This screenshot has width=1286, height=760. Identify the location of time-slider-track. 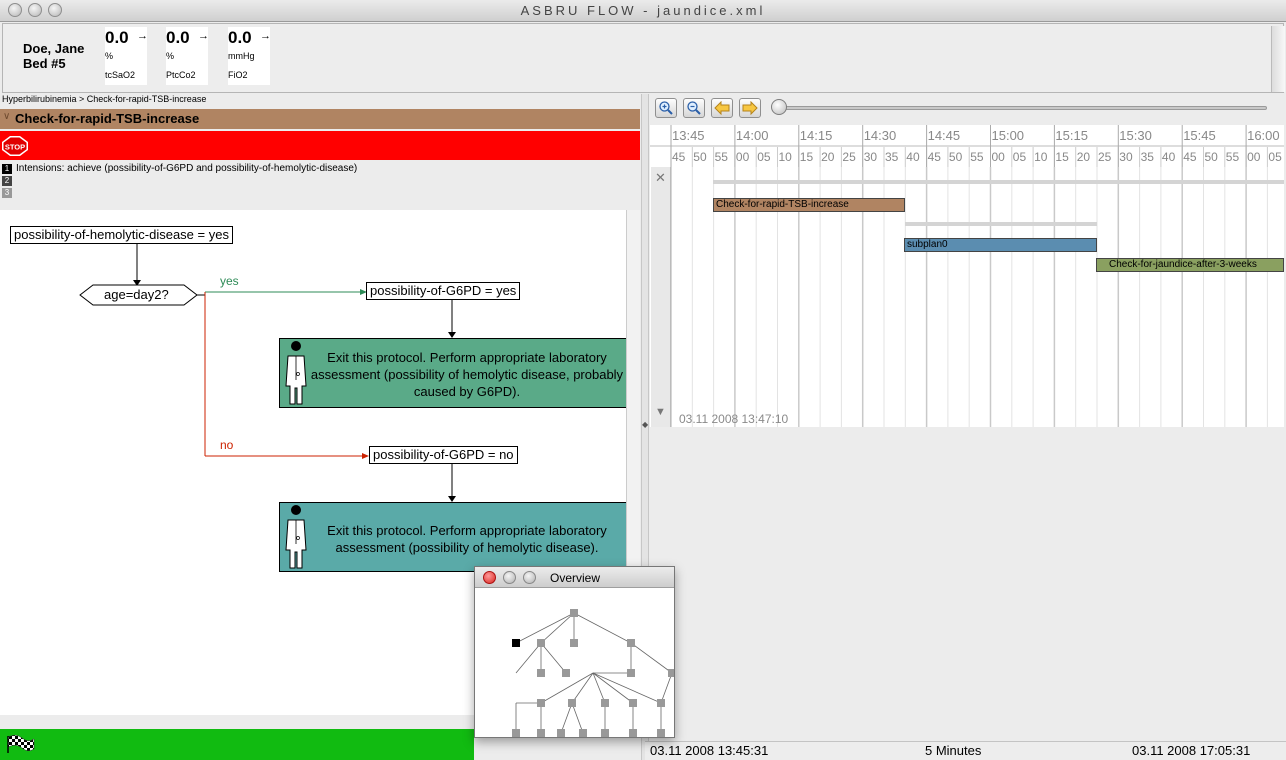
(1019, 108).